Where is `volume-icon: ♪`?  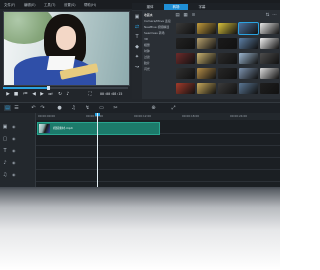
volume-icon: ♪ is located at coordinates (68, 94).